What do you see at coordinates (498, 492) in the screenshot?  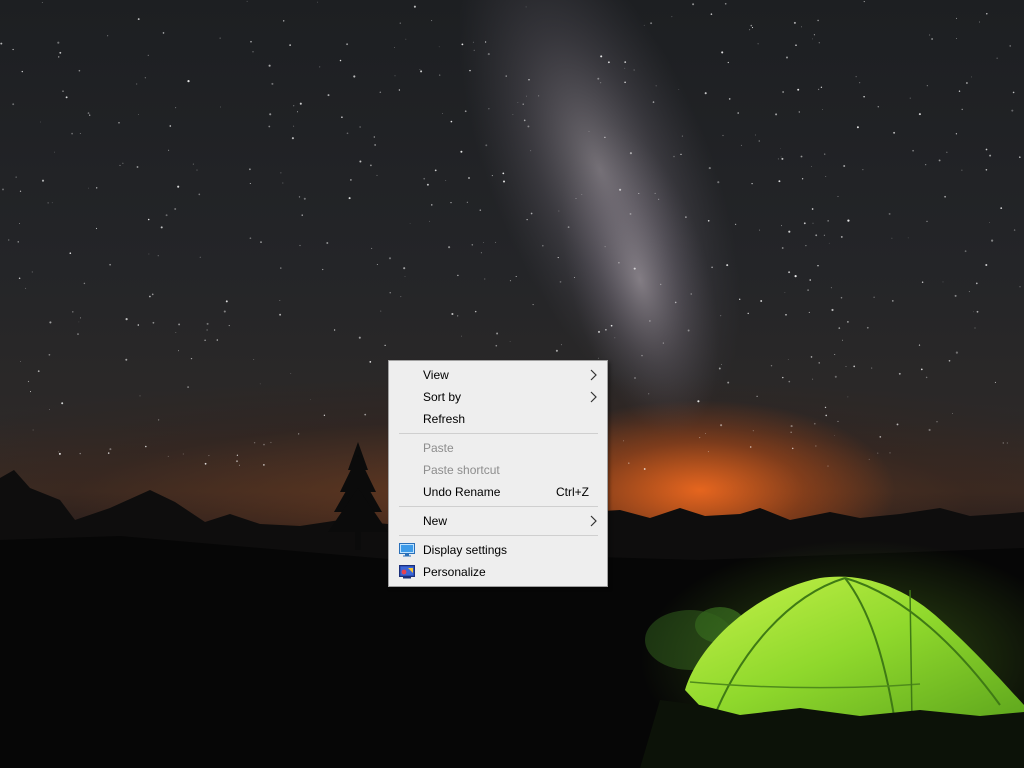 I see `menu-item-undo-rename: Undo Rename Ctrl+Z` at bounding box center [498, 492].